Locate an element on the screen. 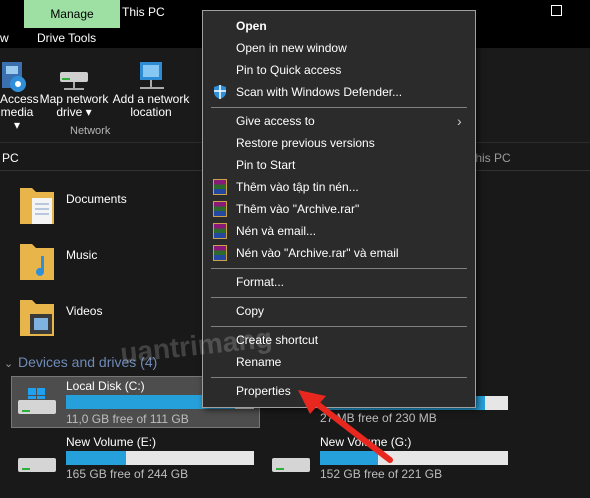 This screenshot has height=498, width=590. address-path: PC is located at coordinates (10, 158).